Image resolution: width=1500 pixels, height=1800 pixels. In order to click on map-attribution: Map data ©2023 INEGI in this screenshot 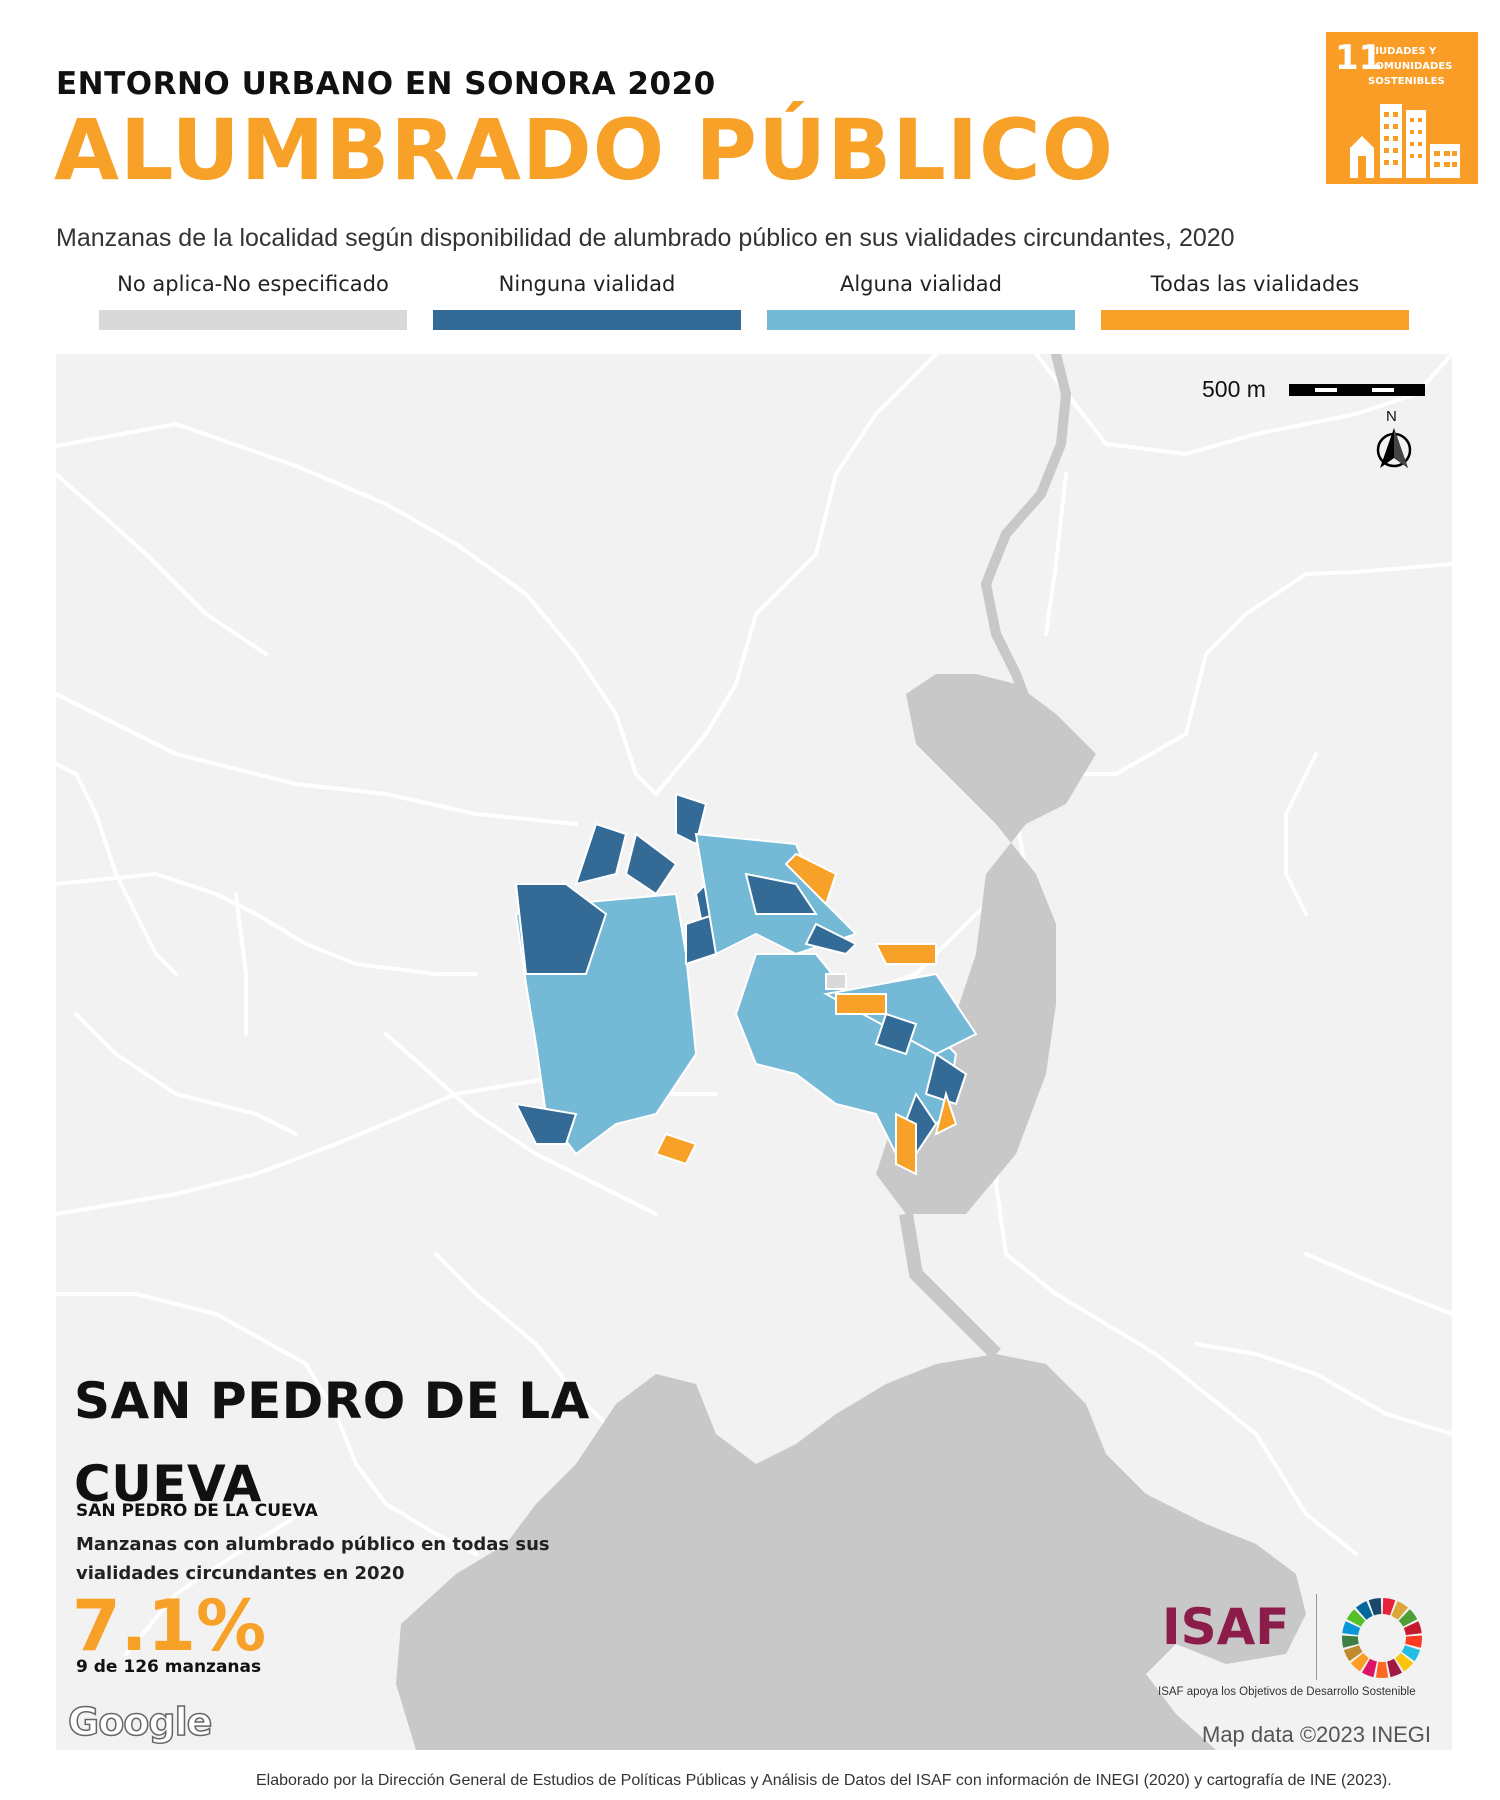, I will do `click(1317, 1734)`.